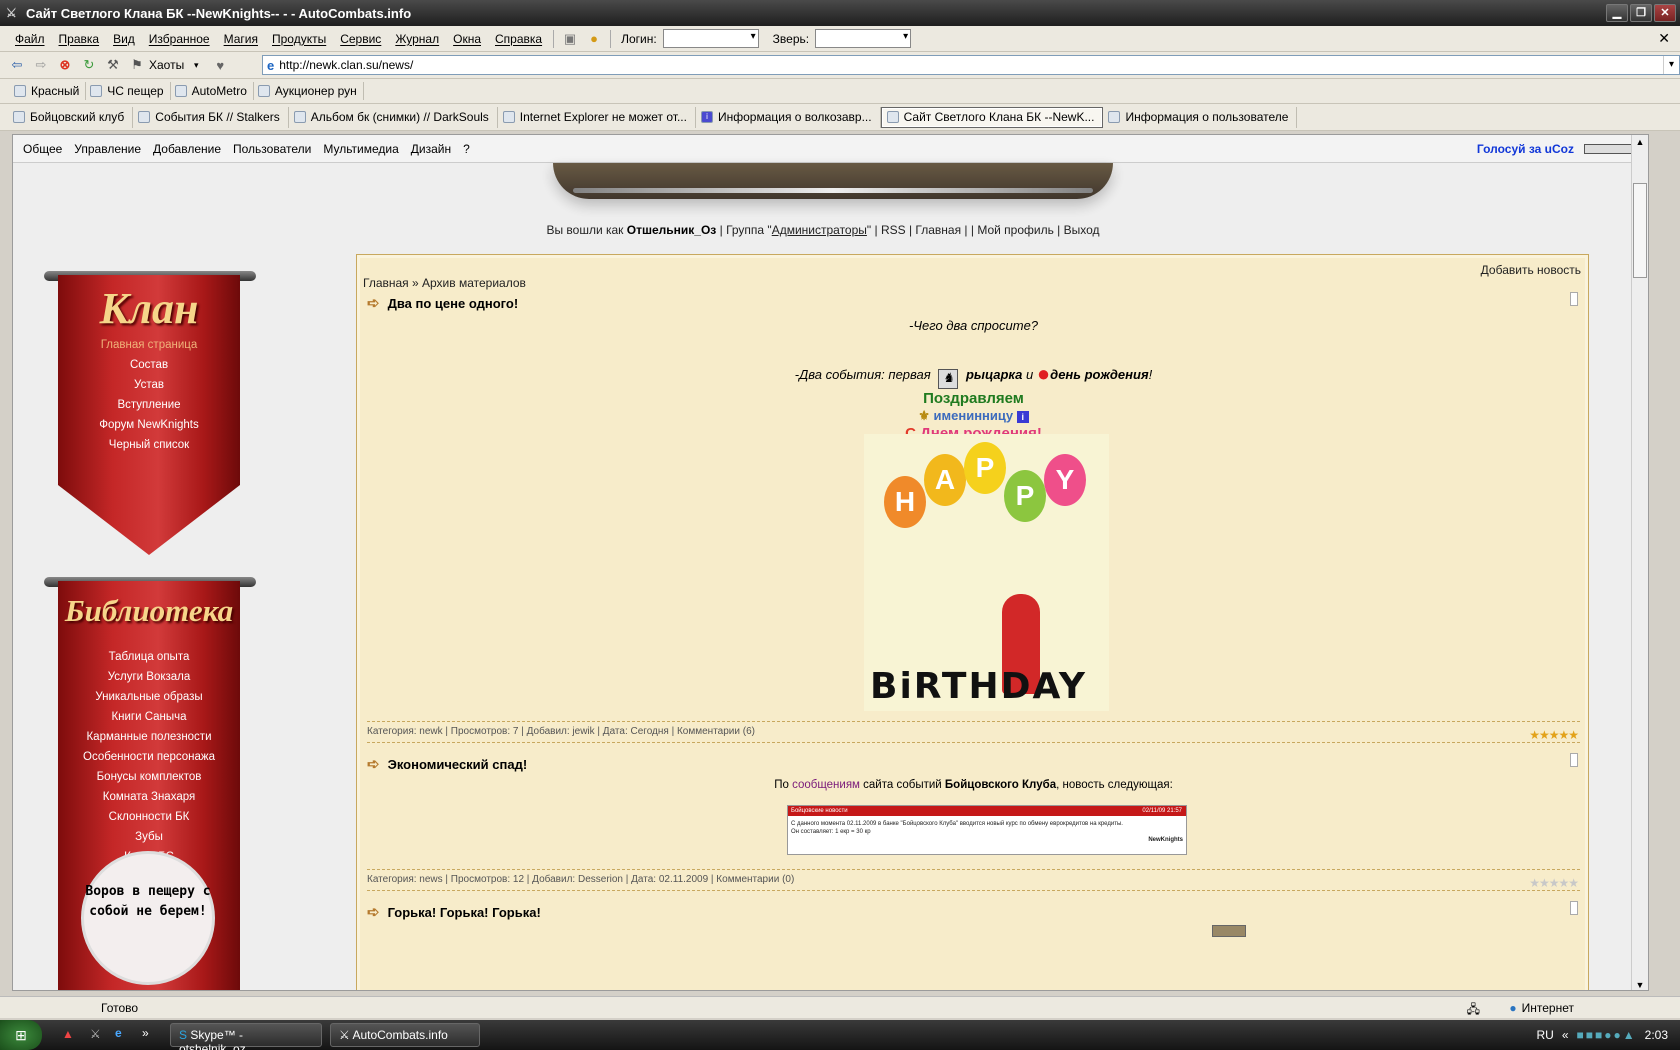 This screenshot has height=1050, width=1680. Describe the element at coordinates (95, 1034) in the screenshot. I see `quicklaunch-icon: ⚔` at that location.